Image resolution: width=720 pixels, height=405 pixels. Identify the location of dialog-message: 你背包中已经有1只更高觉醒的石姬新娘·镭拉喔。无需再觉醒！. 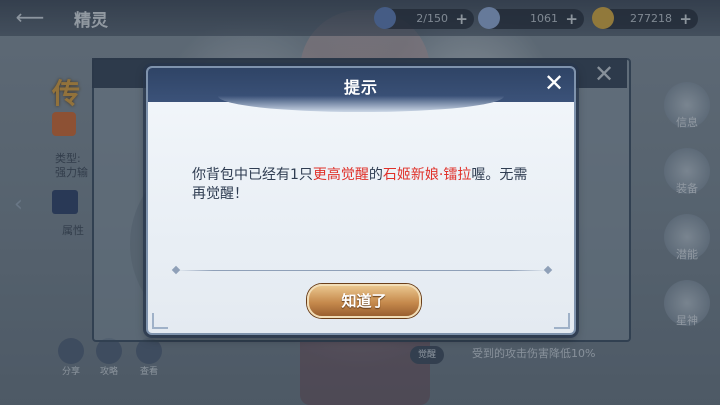
(362, 185).